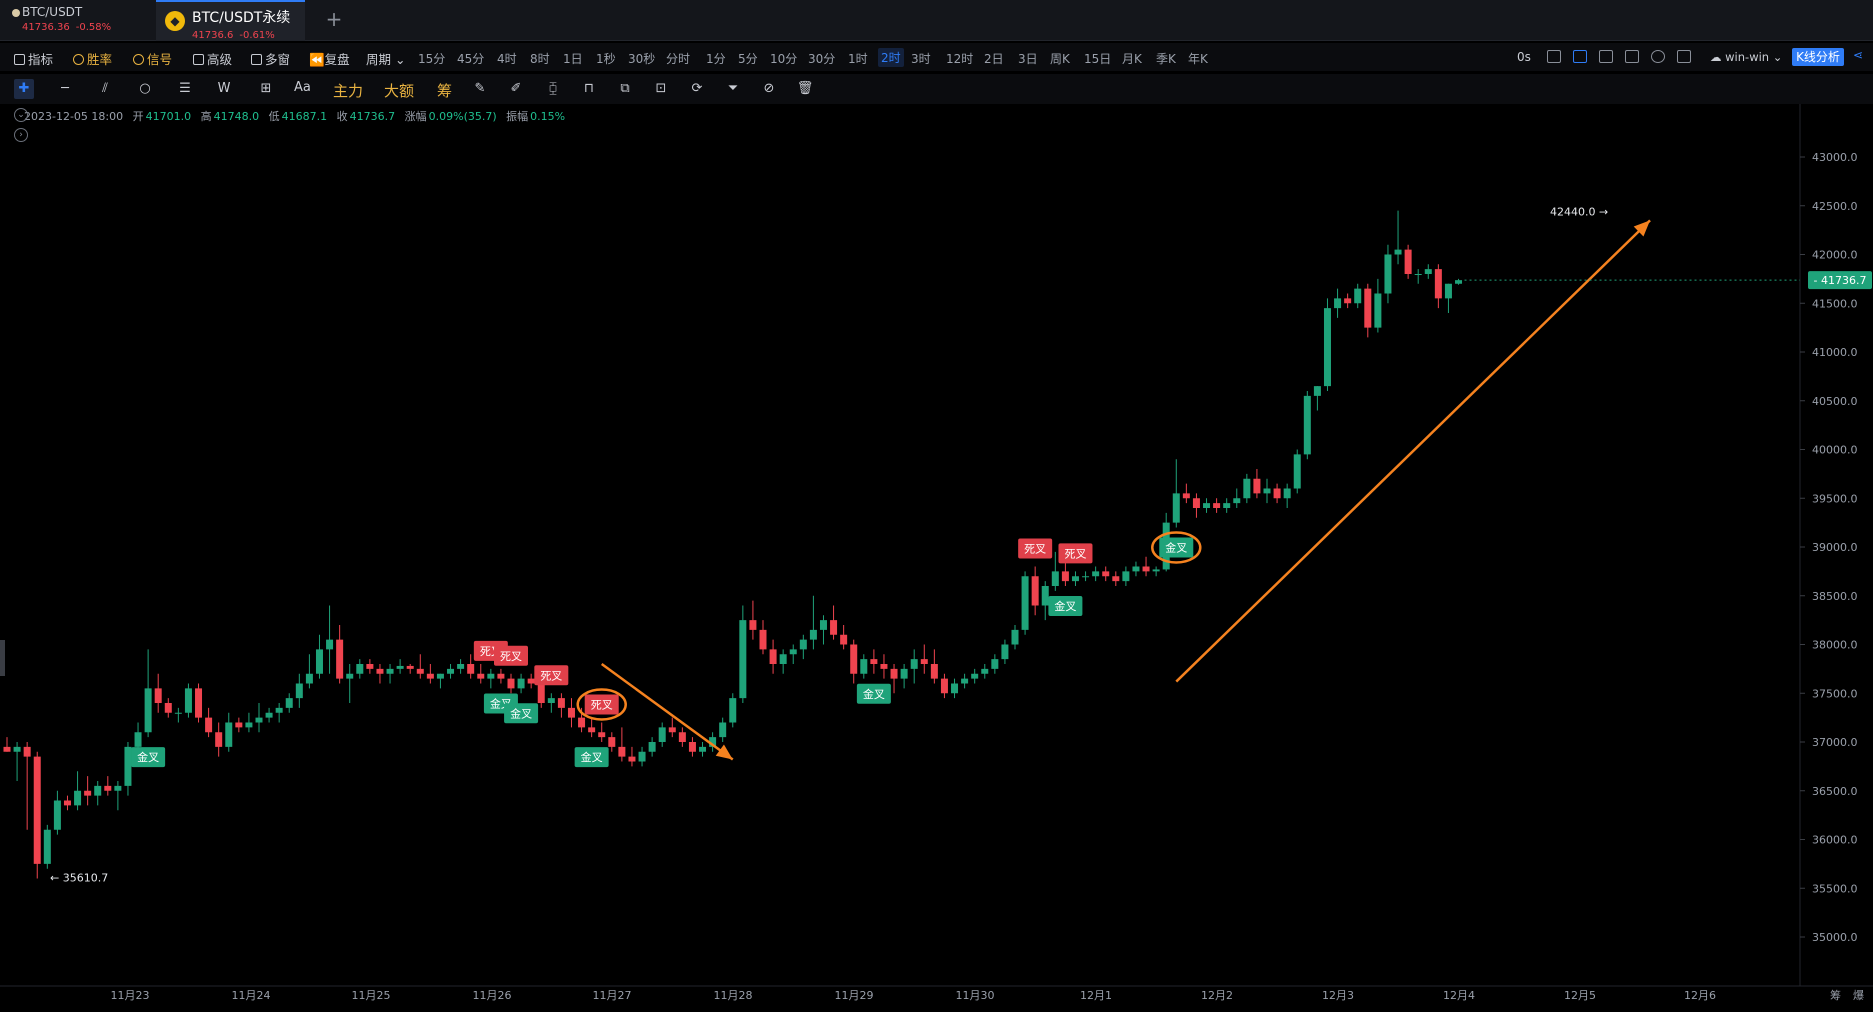 This screenshot has height=1012, width=1873. I want to click on x-tick-label: 11月27, so click(612, 995).